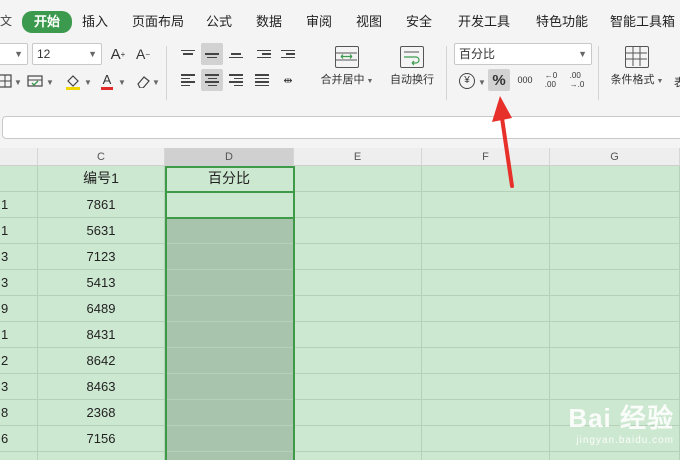 The image size is (680, 460). I want to click on tab-view: 视图, so click(369, 22).